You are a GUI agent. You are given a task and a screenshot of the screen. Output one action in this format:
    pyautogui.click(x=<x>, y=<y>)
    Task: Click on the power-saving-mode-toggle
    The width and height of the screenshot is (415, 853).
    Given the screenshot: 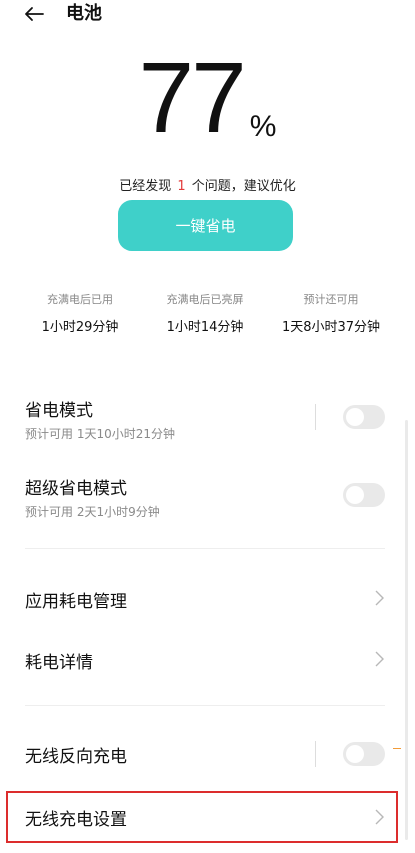 What is the action you would take?
    pyautogui.click(x=364, y=417)
    